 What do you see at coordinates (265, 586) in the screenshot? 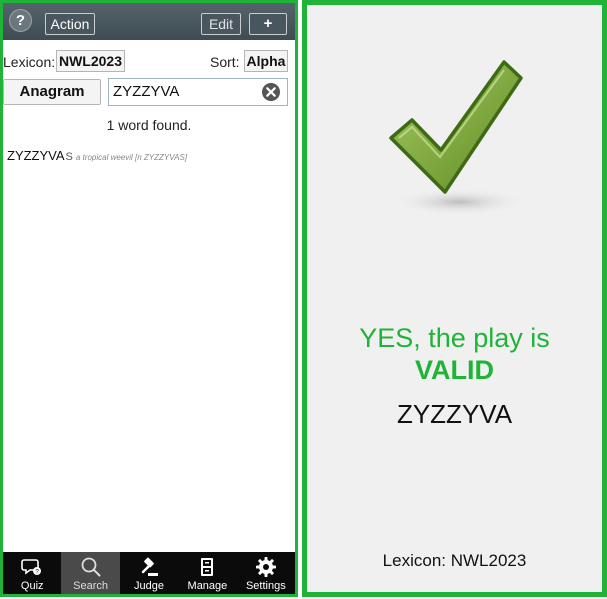
I see `nav-settings-label: Settings` at bounding box center [265, 586].